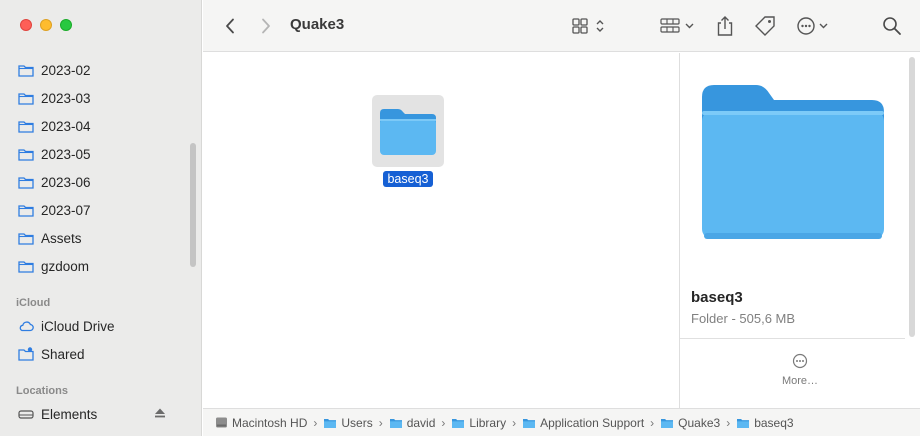 Image resolution: width=920 pixels, height=436 pixels. Describe the element at coordinates (66, 25) in the screenshot. I see `zoom-window-button` at that location.